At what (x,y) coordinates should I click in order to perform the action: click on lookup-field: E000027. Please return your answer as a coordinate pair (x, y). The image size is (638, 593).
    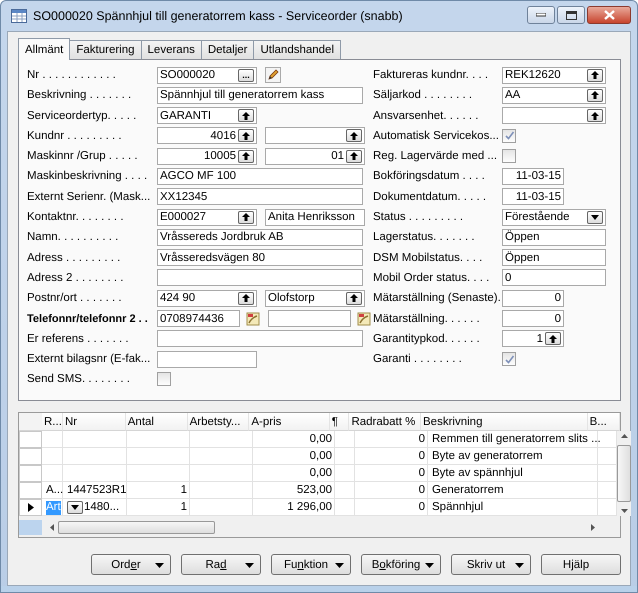
    Looking at the image, I should click on (207, 217).